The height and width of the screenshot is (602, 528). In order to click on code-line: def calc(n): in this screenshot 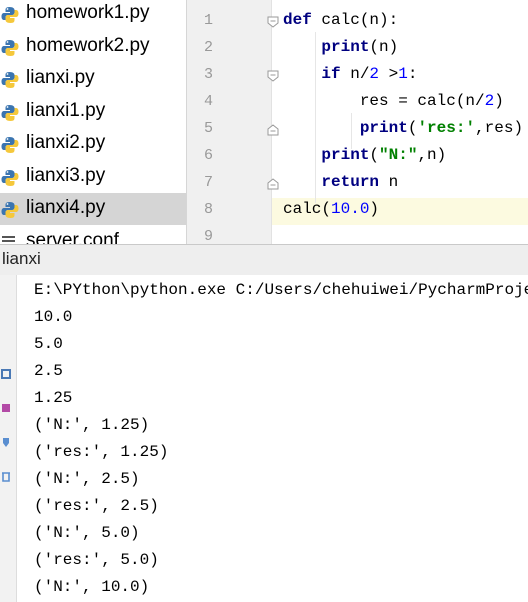, I will do `click(341, 20)`.